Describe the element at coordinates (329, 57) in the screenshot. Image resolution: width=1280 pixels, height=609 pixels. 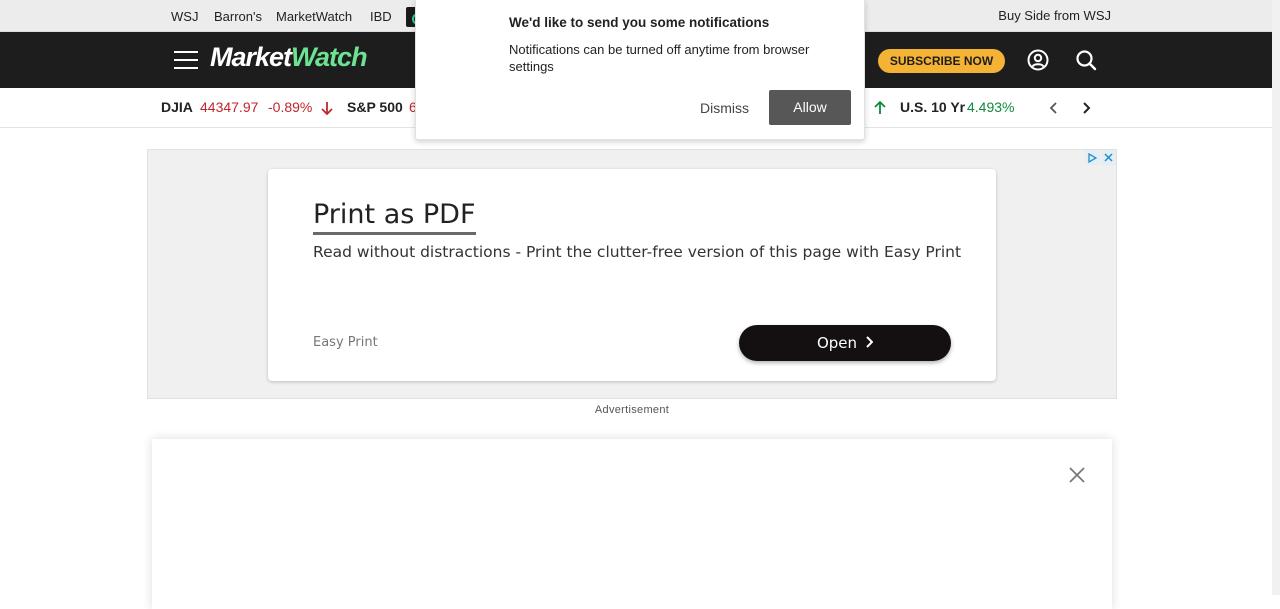
I see `logo-text-watch: Watch` at that location.